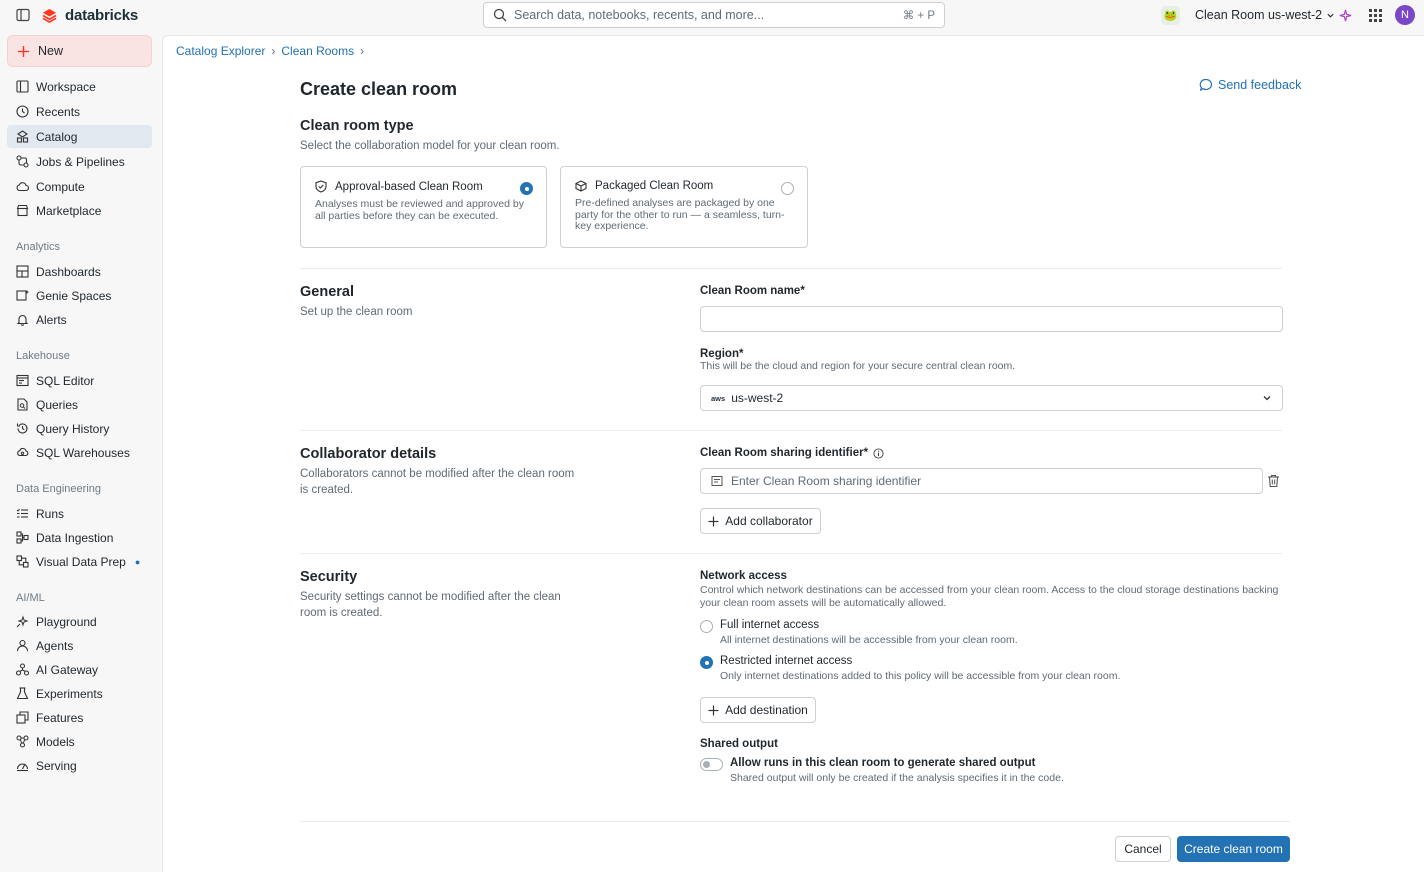  Describe the element at coordinates (67, 669) in the screenshot. I see `sidebar-item-label: AI Gateway` at that location.